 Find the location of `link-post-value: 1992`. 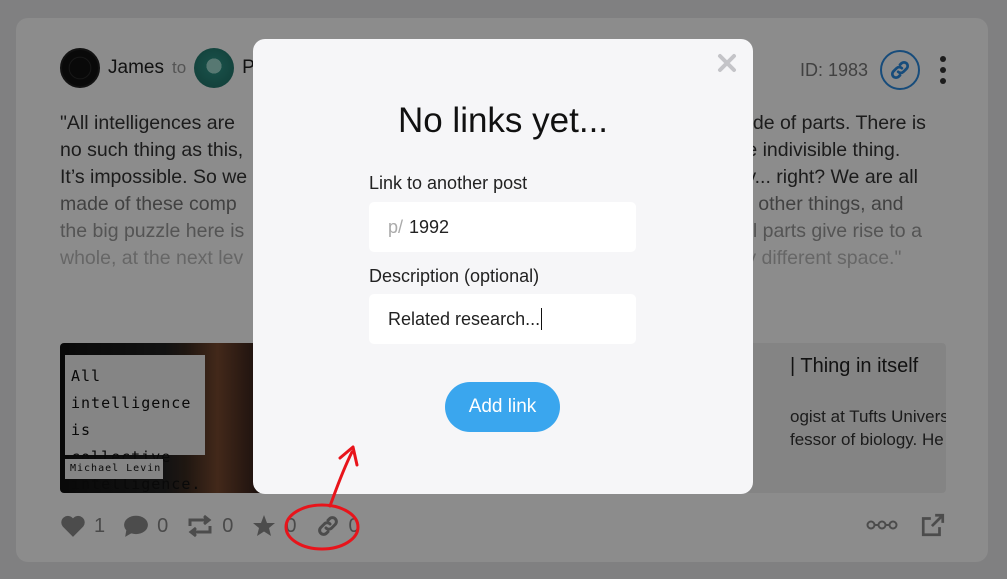

link-post-value: 1992 is located at coordinates (429, 226).